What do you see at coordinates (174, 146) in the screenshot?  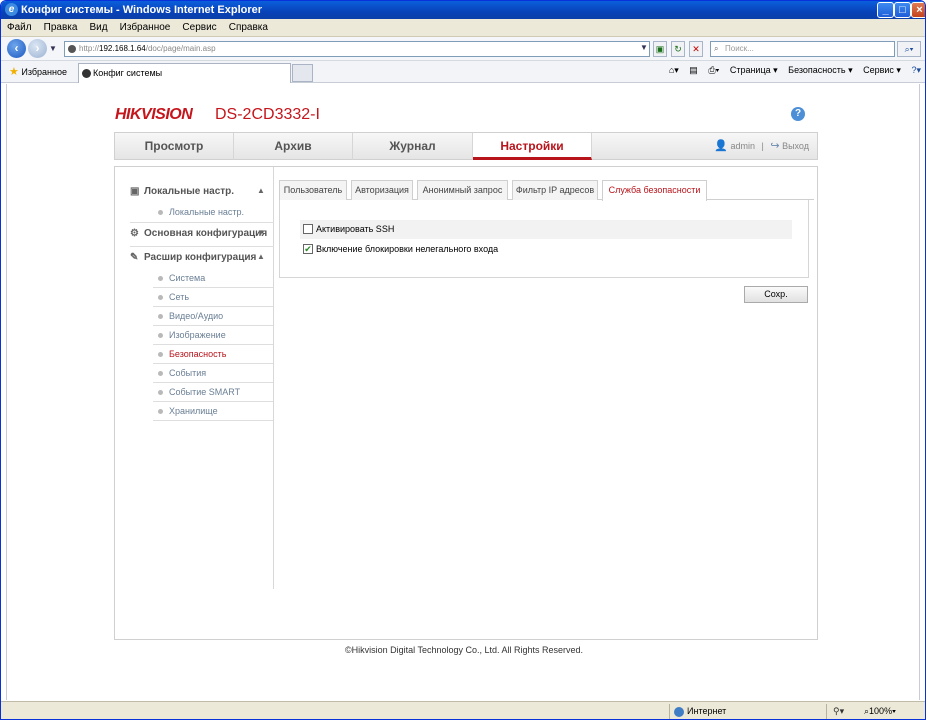 I see `tab-preview: Просмотр` at bounding box center [174, 146].